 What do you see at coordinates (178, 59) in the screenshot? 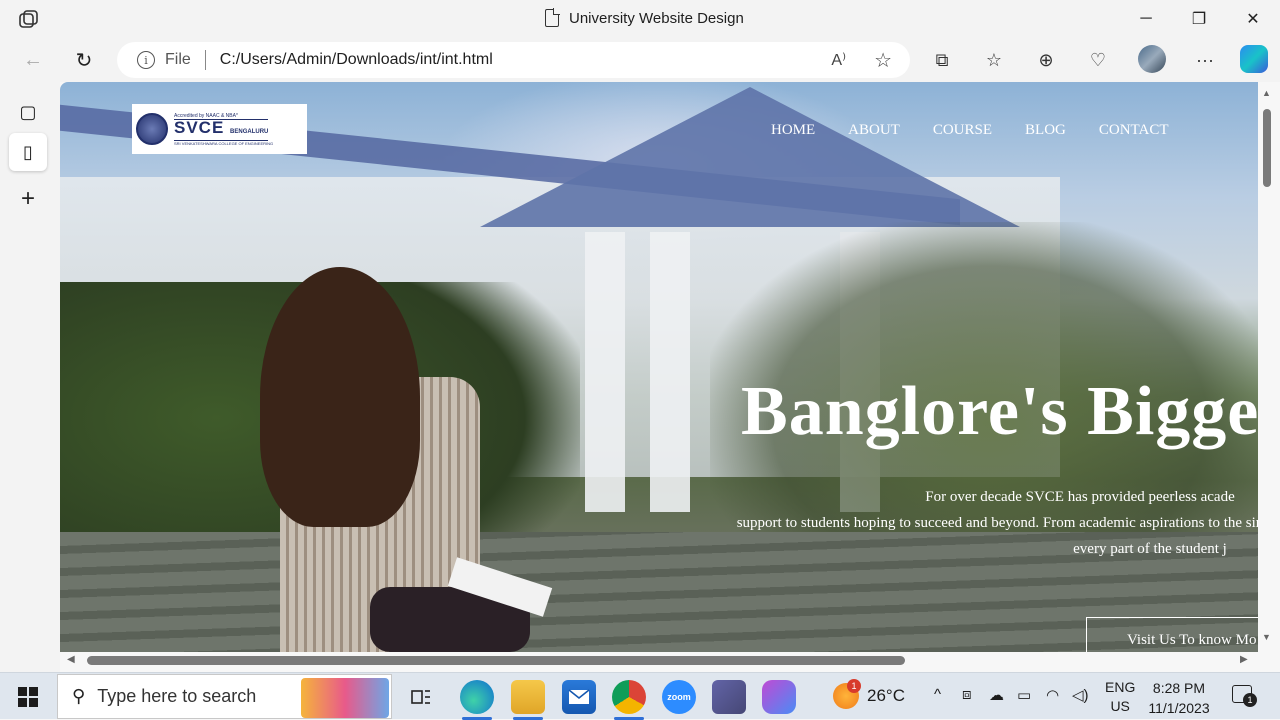
I see `url-scheme: File` at bounding box center [178, 59].